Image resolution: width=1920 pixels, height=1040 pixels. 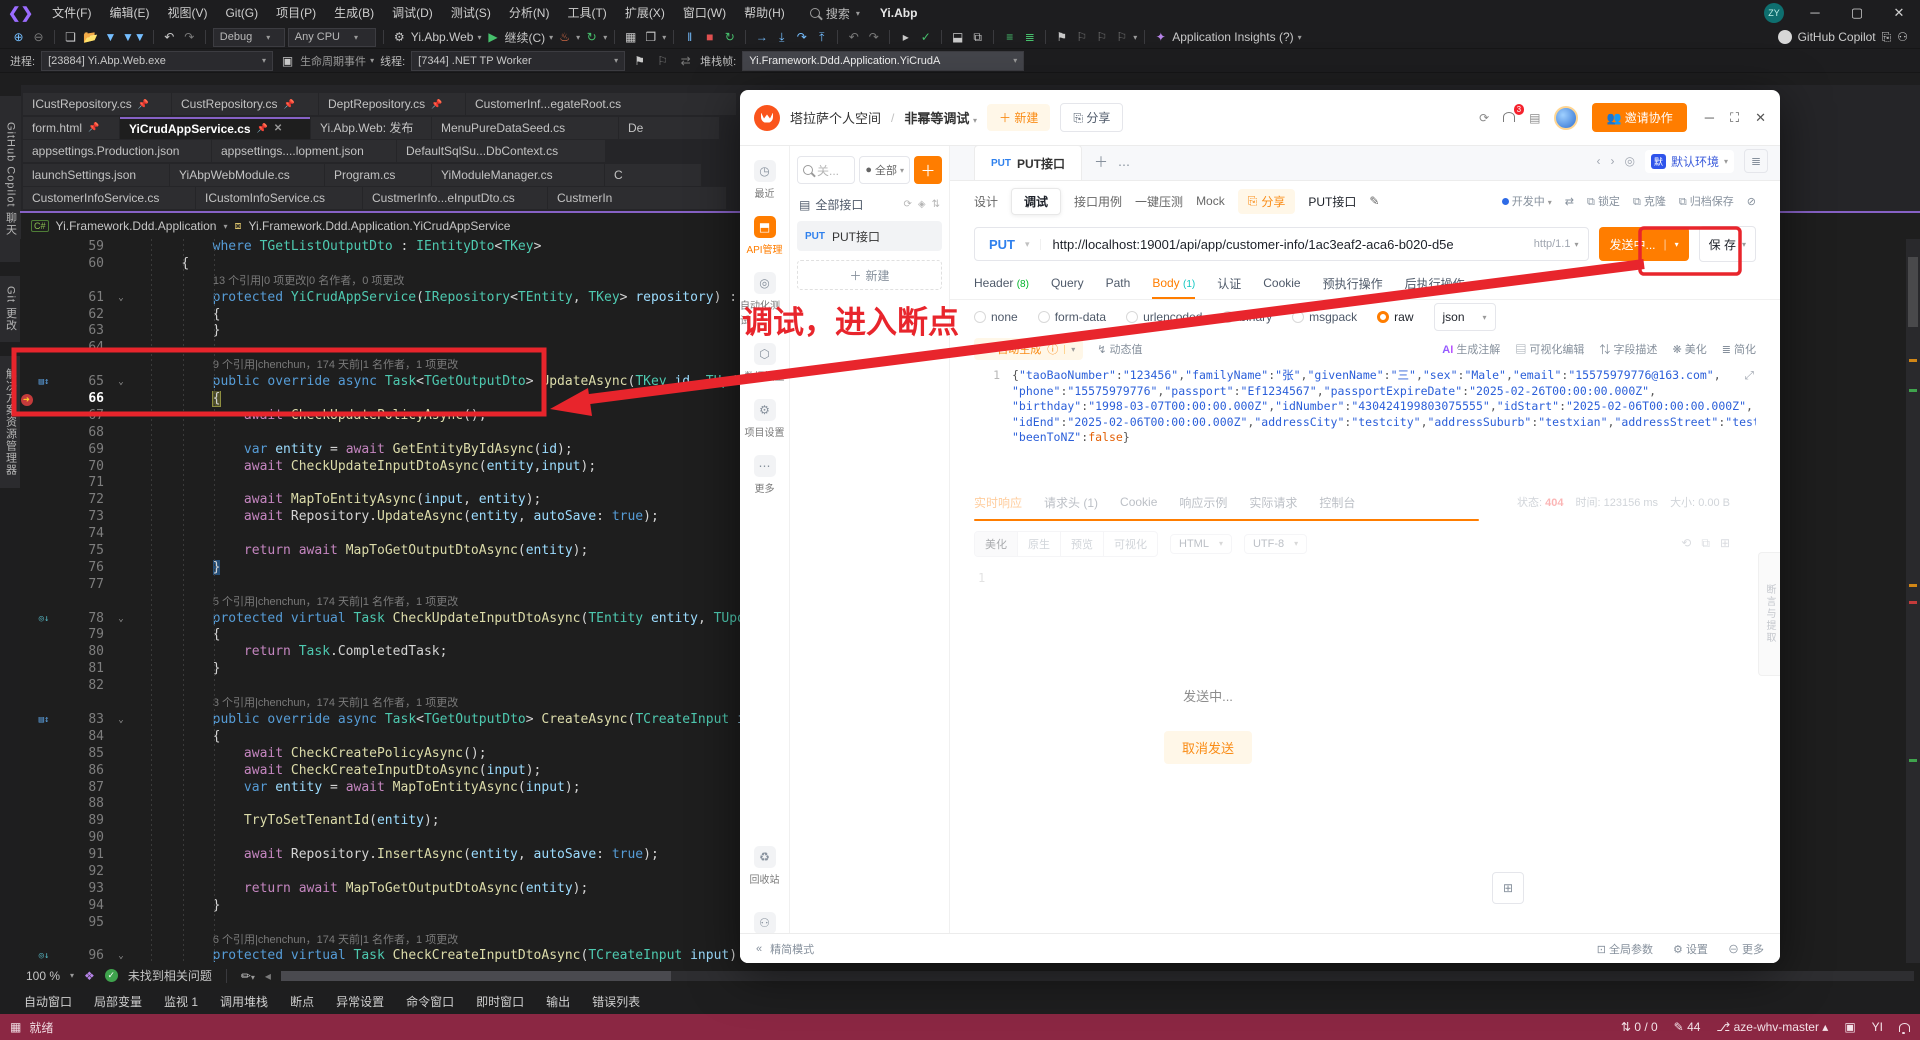 I want to click on doc-tab-YiAbpWebModule.cs: YiAbpWebModule.cs, so click(x=247, y=174).